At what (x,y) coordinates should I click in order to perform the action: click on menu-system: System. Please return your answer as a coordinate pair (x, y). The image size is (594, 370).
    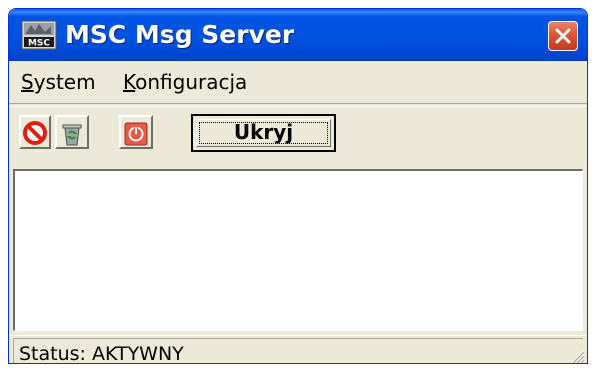
    Looking at the image, I should click on (58, 82).